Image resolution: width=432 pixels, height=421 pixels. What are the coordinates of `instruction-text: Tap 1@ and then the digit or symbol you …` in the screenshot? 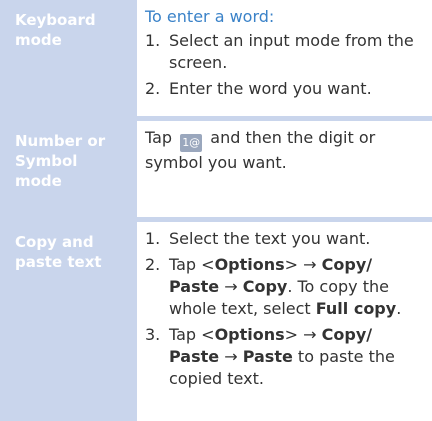 It's located at (285, 150).